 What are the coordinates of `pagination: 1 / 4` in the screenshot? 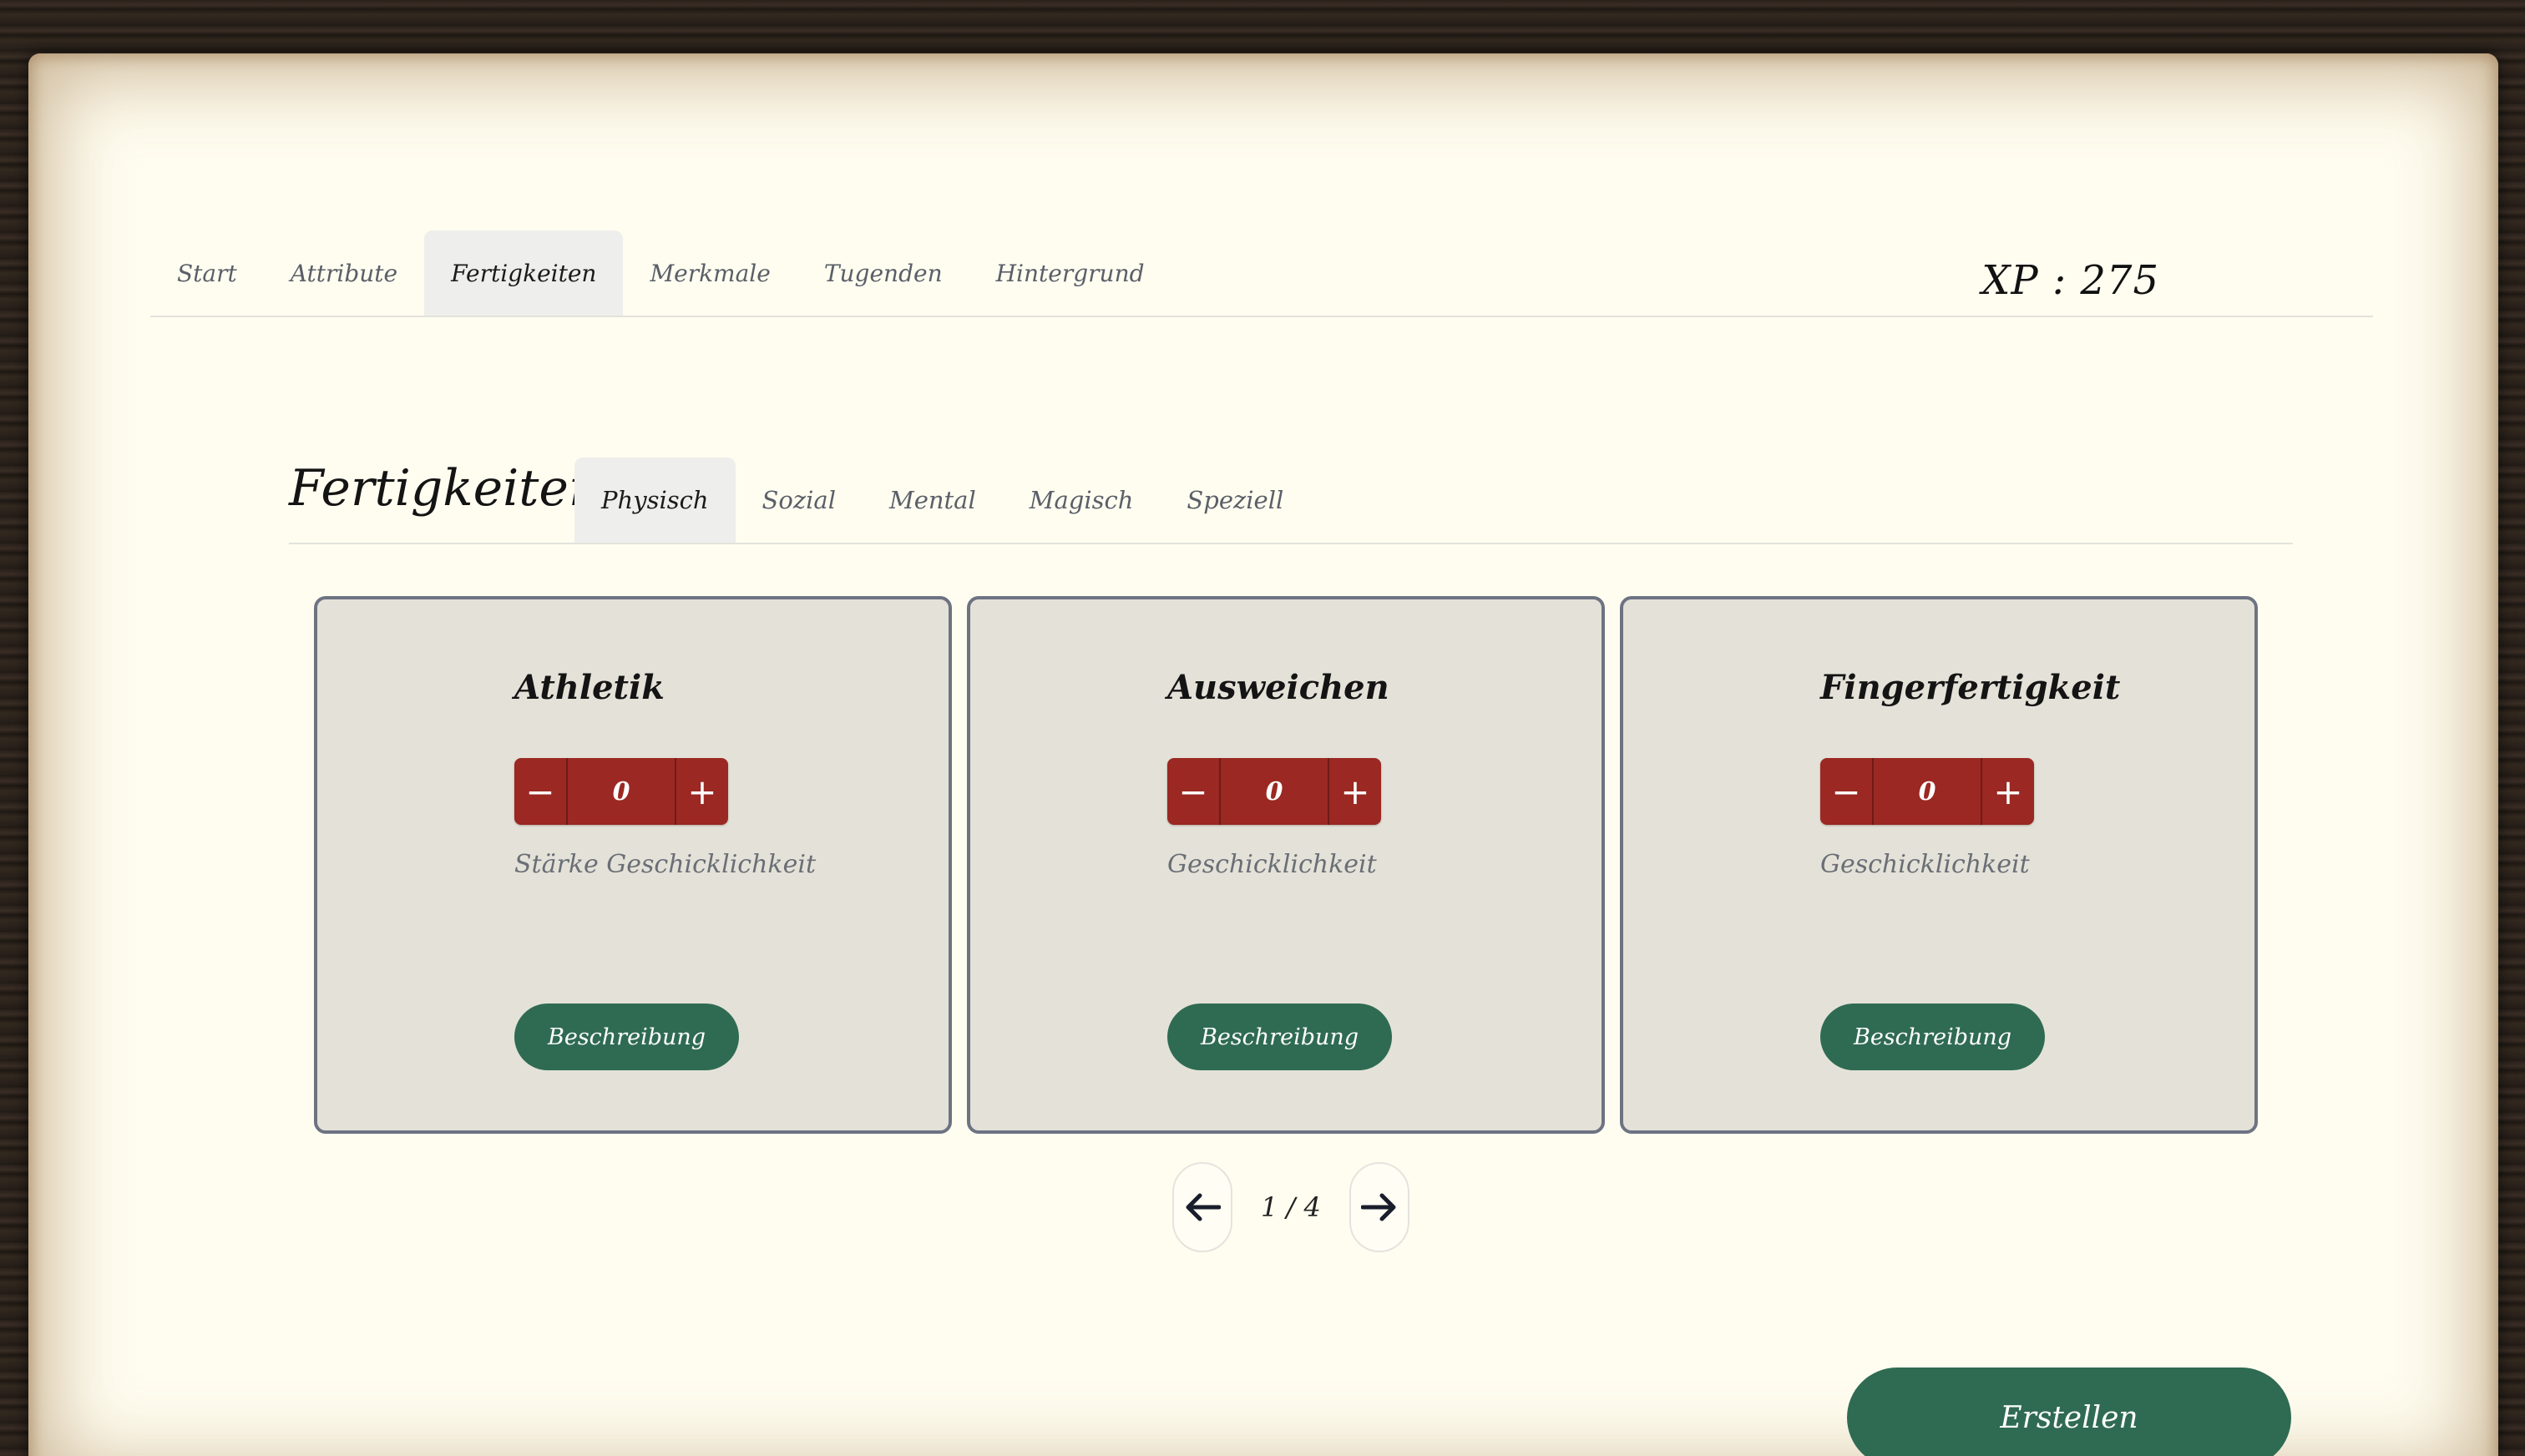 It's located at (1290, 1207).